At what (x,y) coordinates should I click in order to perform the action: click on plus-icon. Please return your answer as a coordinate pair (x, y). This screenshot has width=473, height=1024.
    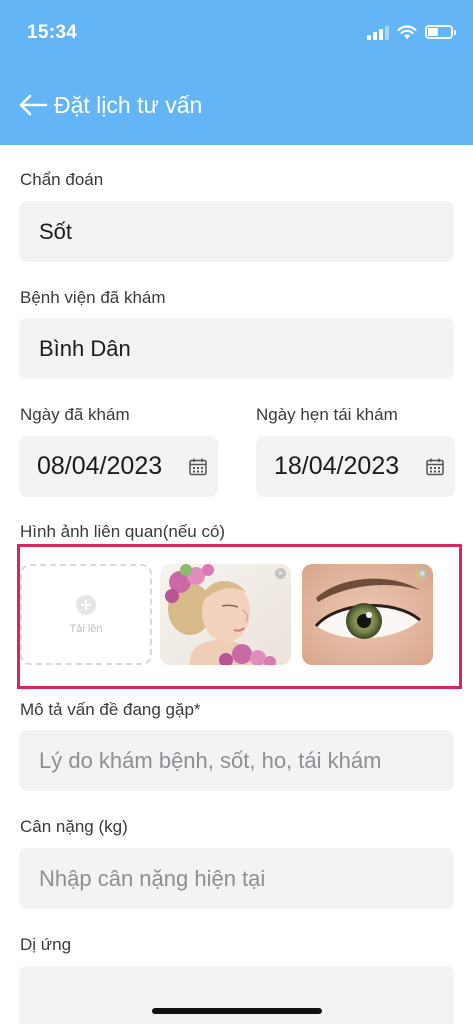
    Looking at the image, I should click on (86, 604).